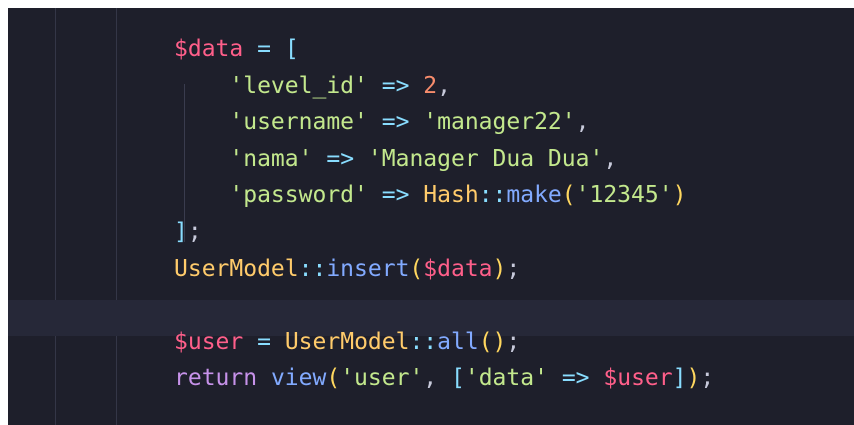 This screenshot has width=854, height=425. What do you see at coordinates (298, 85) in the screenshot?
I see `code-token: 'level_id'` at bounding box center [298, 85].